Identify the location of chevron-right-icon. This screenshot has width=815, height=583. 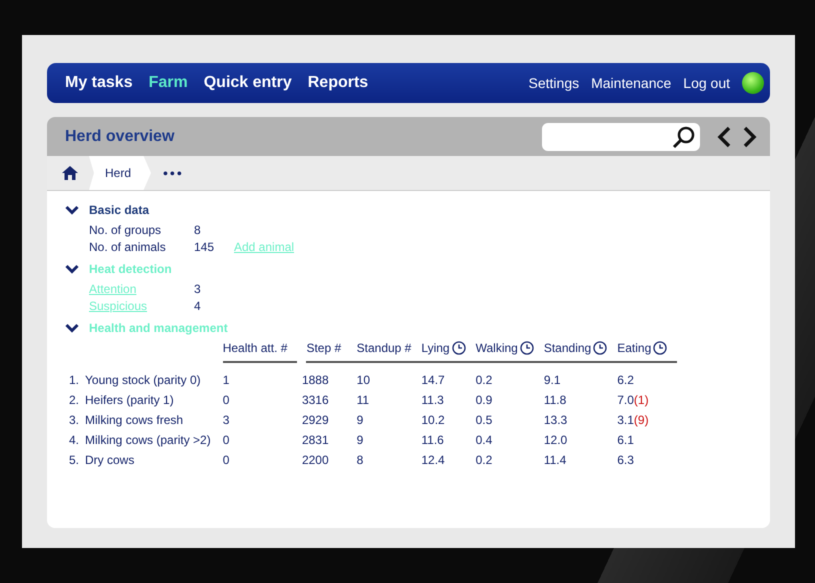
(750, 137).